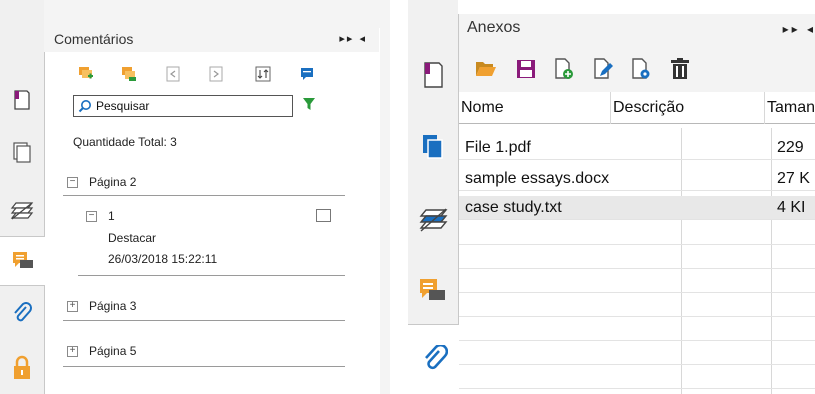 Image resolution: width=815 pixels, height=394 pixels. I want to click on attachment-properties-button, so click(641, 69).